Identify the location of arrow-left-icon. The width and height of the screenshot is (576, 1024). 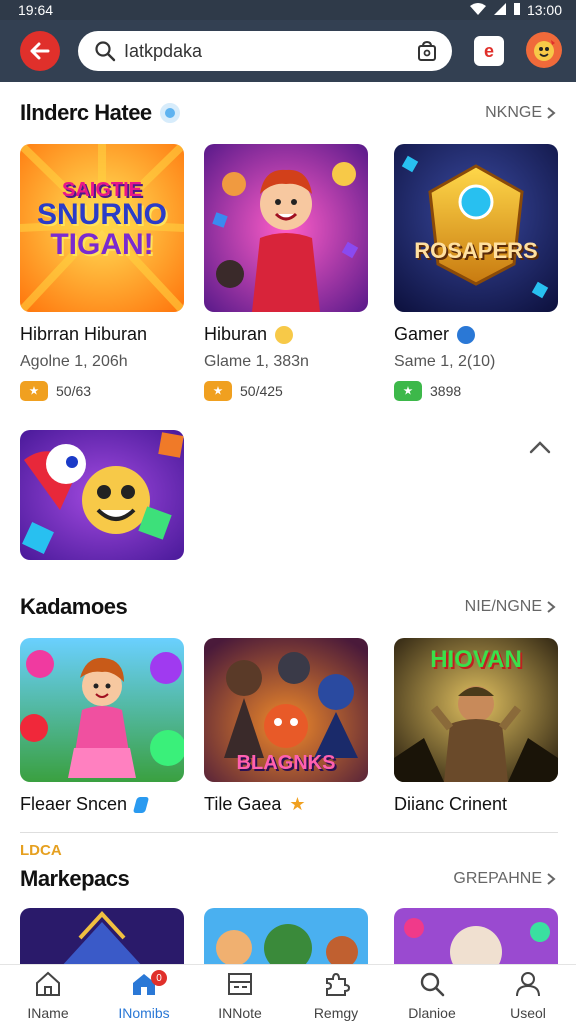
(40, 51).